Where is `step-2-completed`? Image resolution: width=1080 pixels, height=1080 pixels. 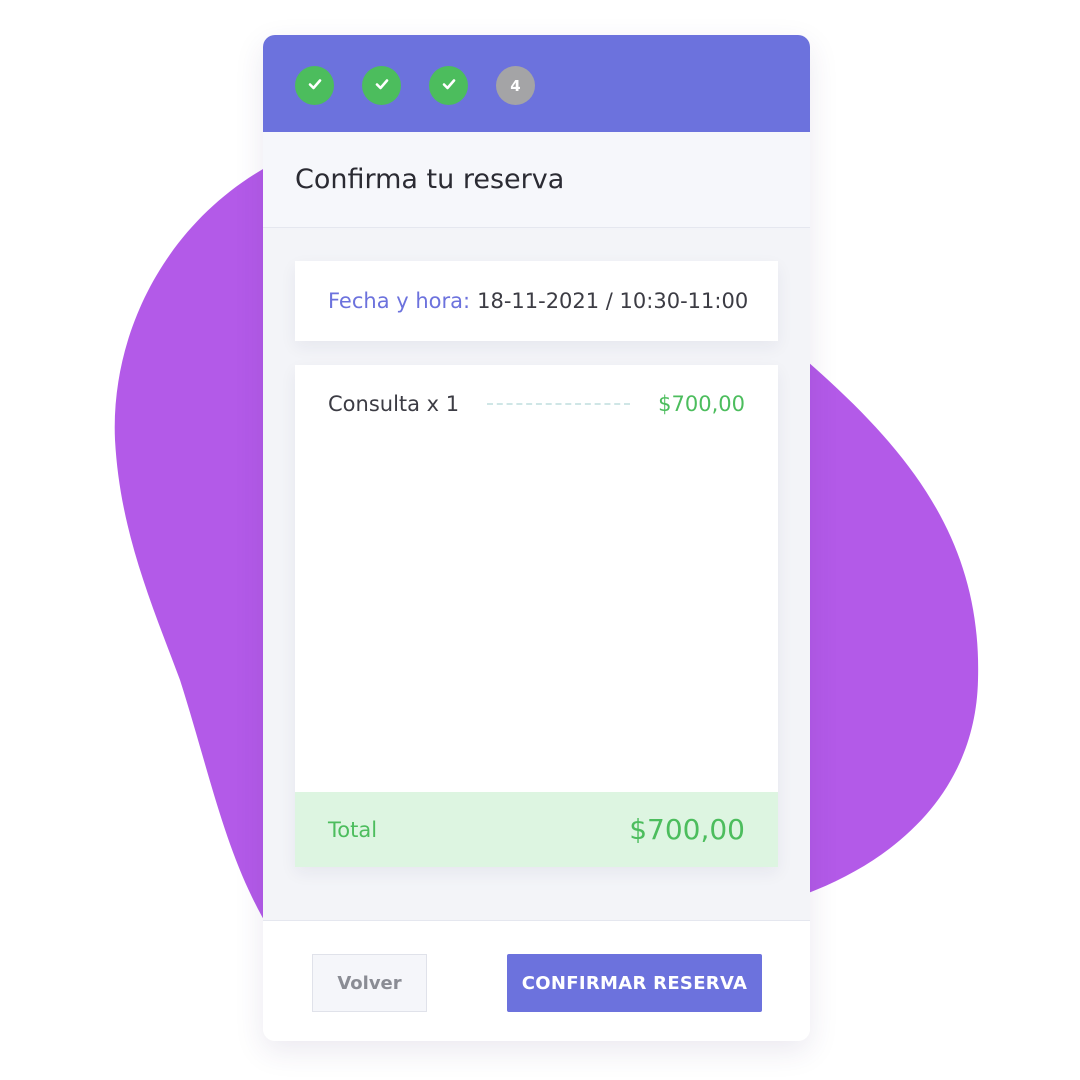
step-2-completed is located at coordinates (381, 85).